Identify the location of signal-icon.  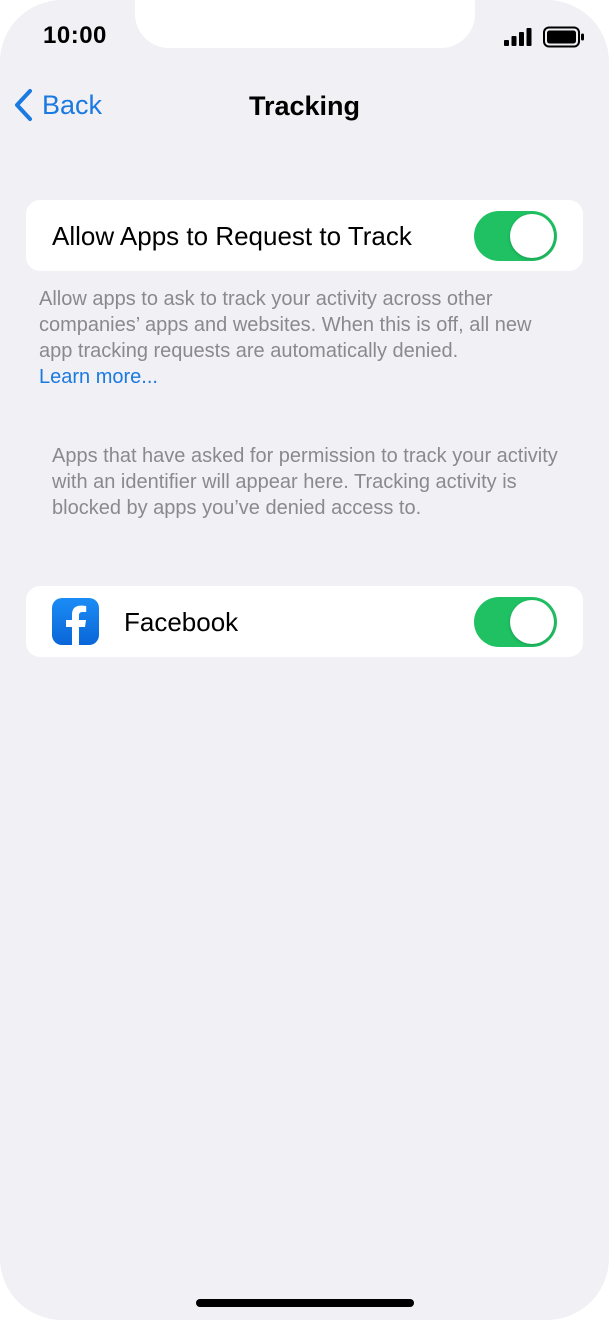
(518, 37).